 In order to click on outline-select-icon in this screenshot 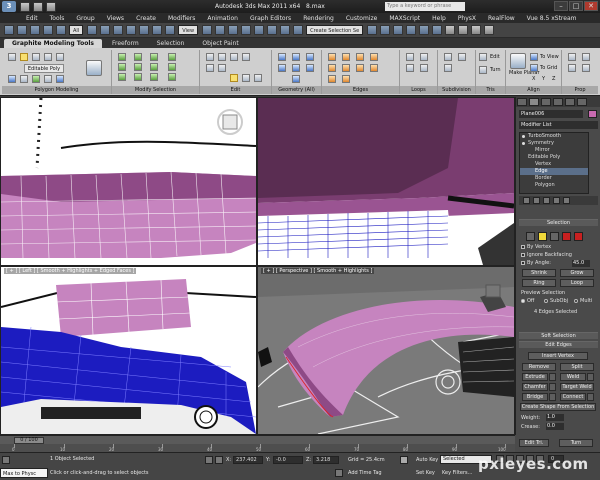, I will do `click(154, 77)`.